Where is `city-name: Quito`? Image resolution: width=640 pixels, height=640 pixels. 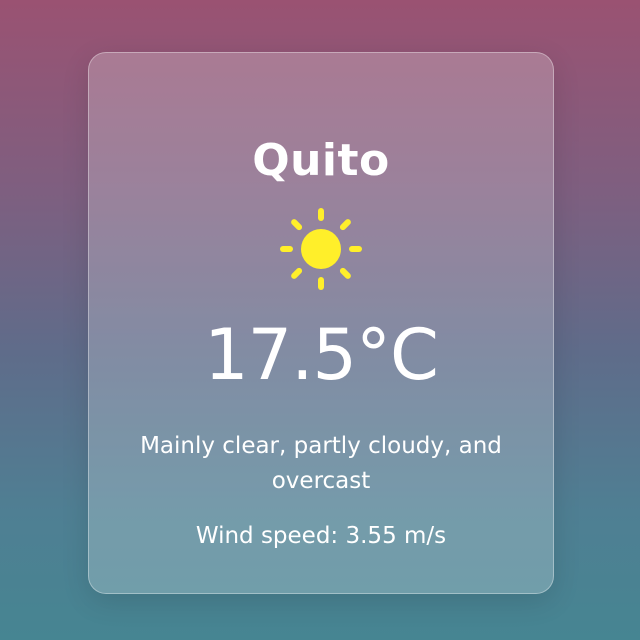
city-name: Quito is located at coordinates (321, 160).